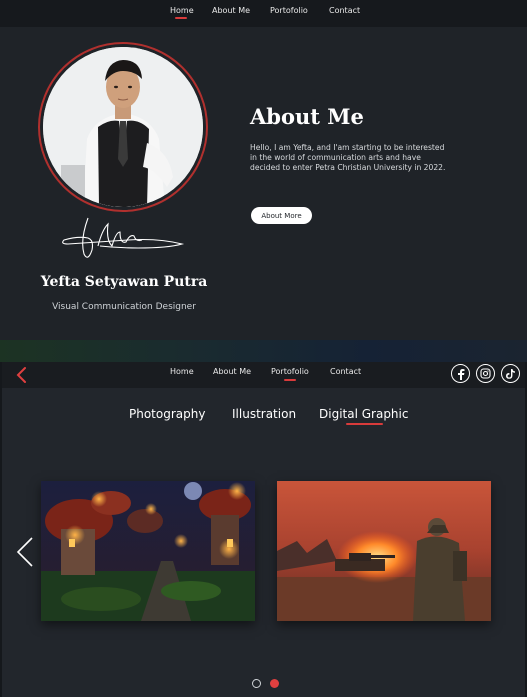  What do you see at coordinates (167, 414) in the screenshot?
I see `tab-photography: Photography` at bounding box center [167, 414].